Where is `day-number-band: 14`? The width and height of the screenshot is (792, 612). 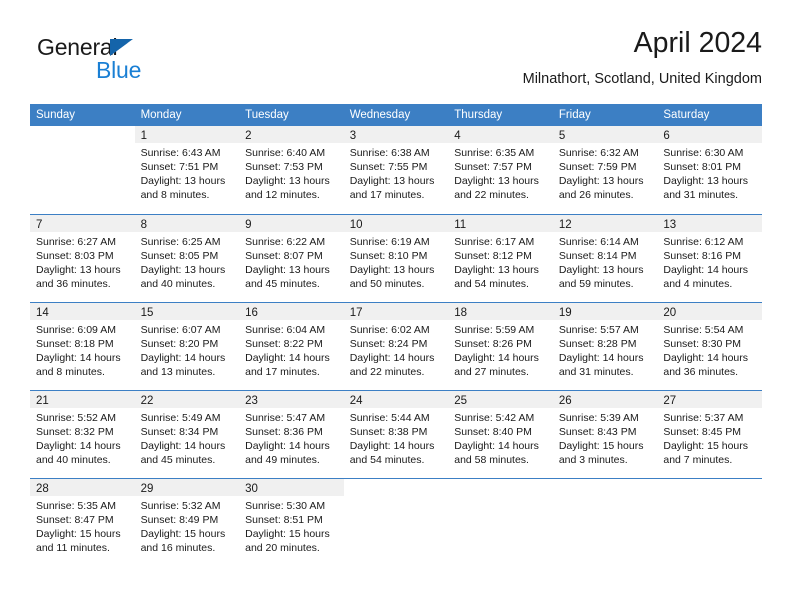
day-number-band: 14 is located at coordinates (82, 311).